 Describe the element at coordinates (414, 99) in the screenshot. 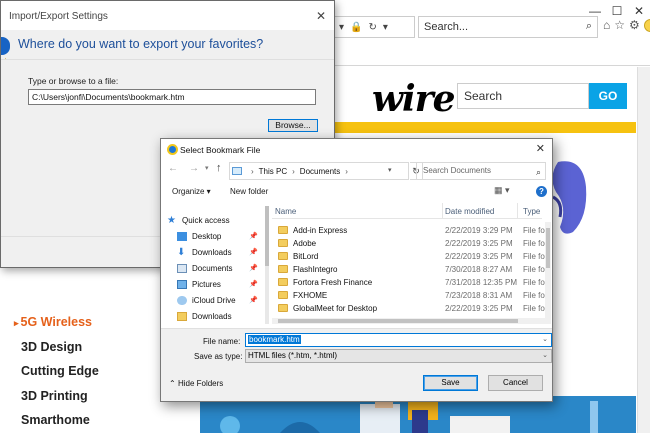

I see `site-logo: wire` at that location.